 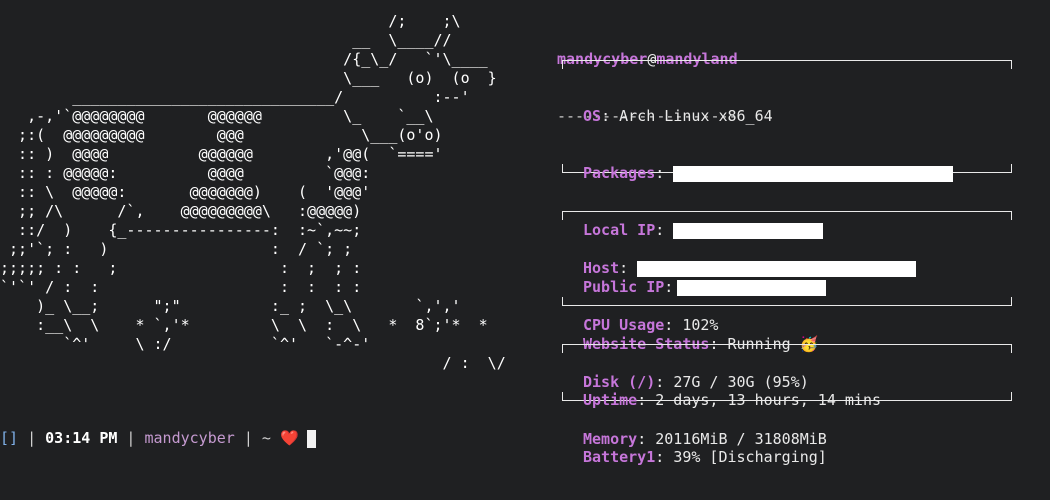 What do you see at coordinates (619, 173) in the screenshot?
I see `info-key: Packages` at bounding box center [619, 173].